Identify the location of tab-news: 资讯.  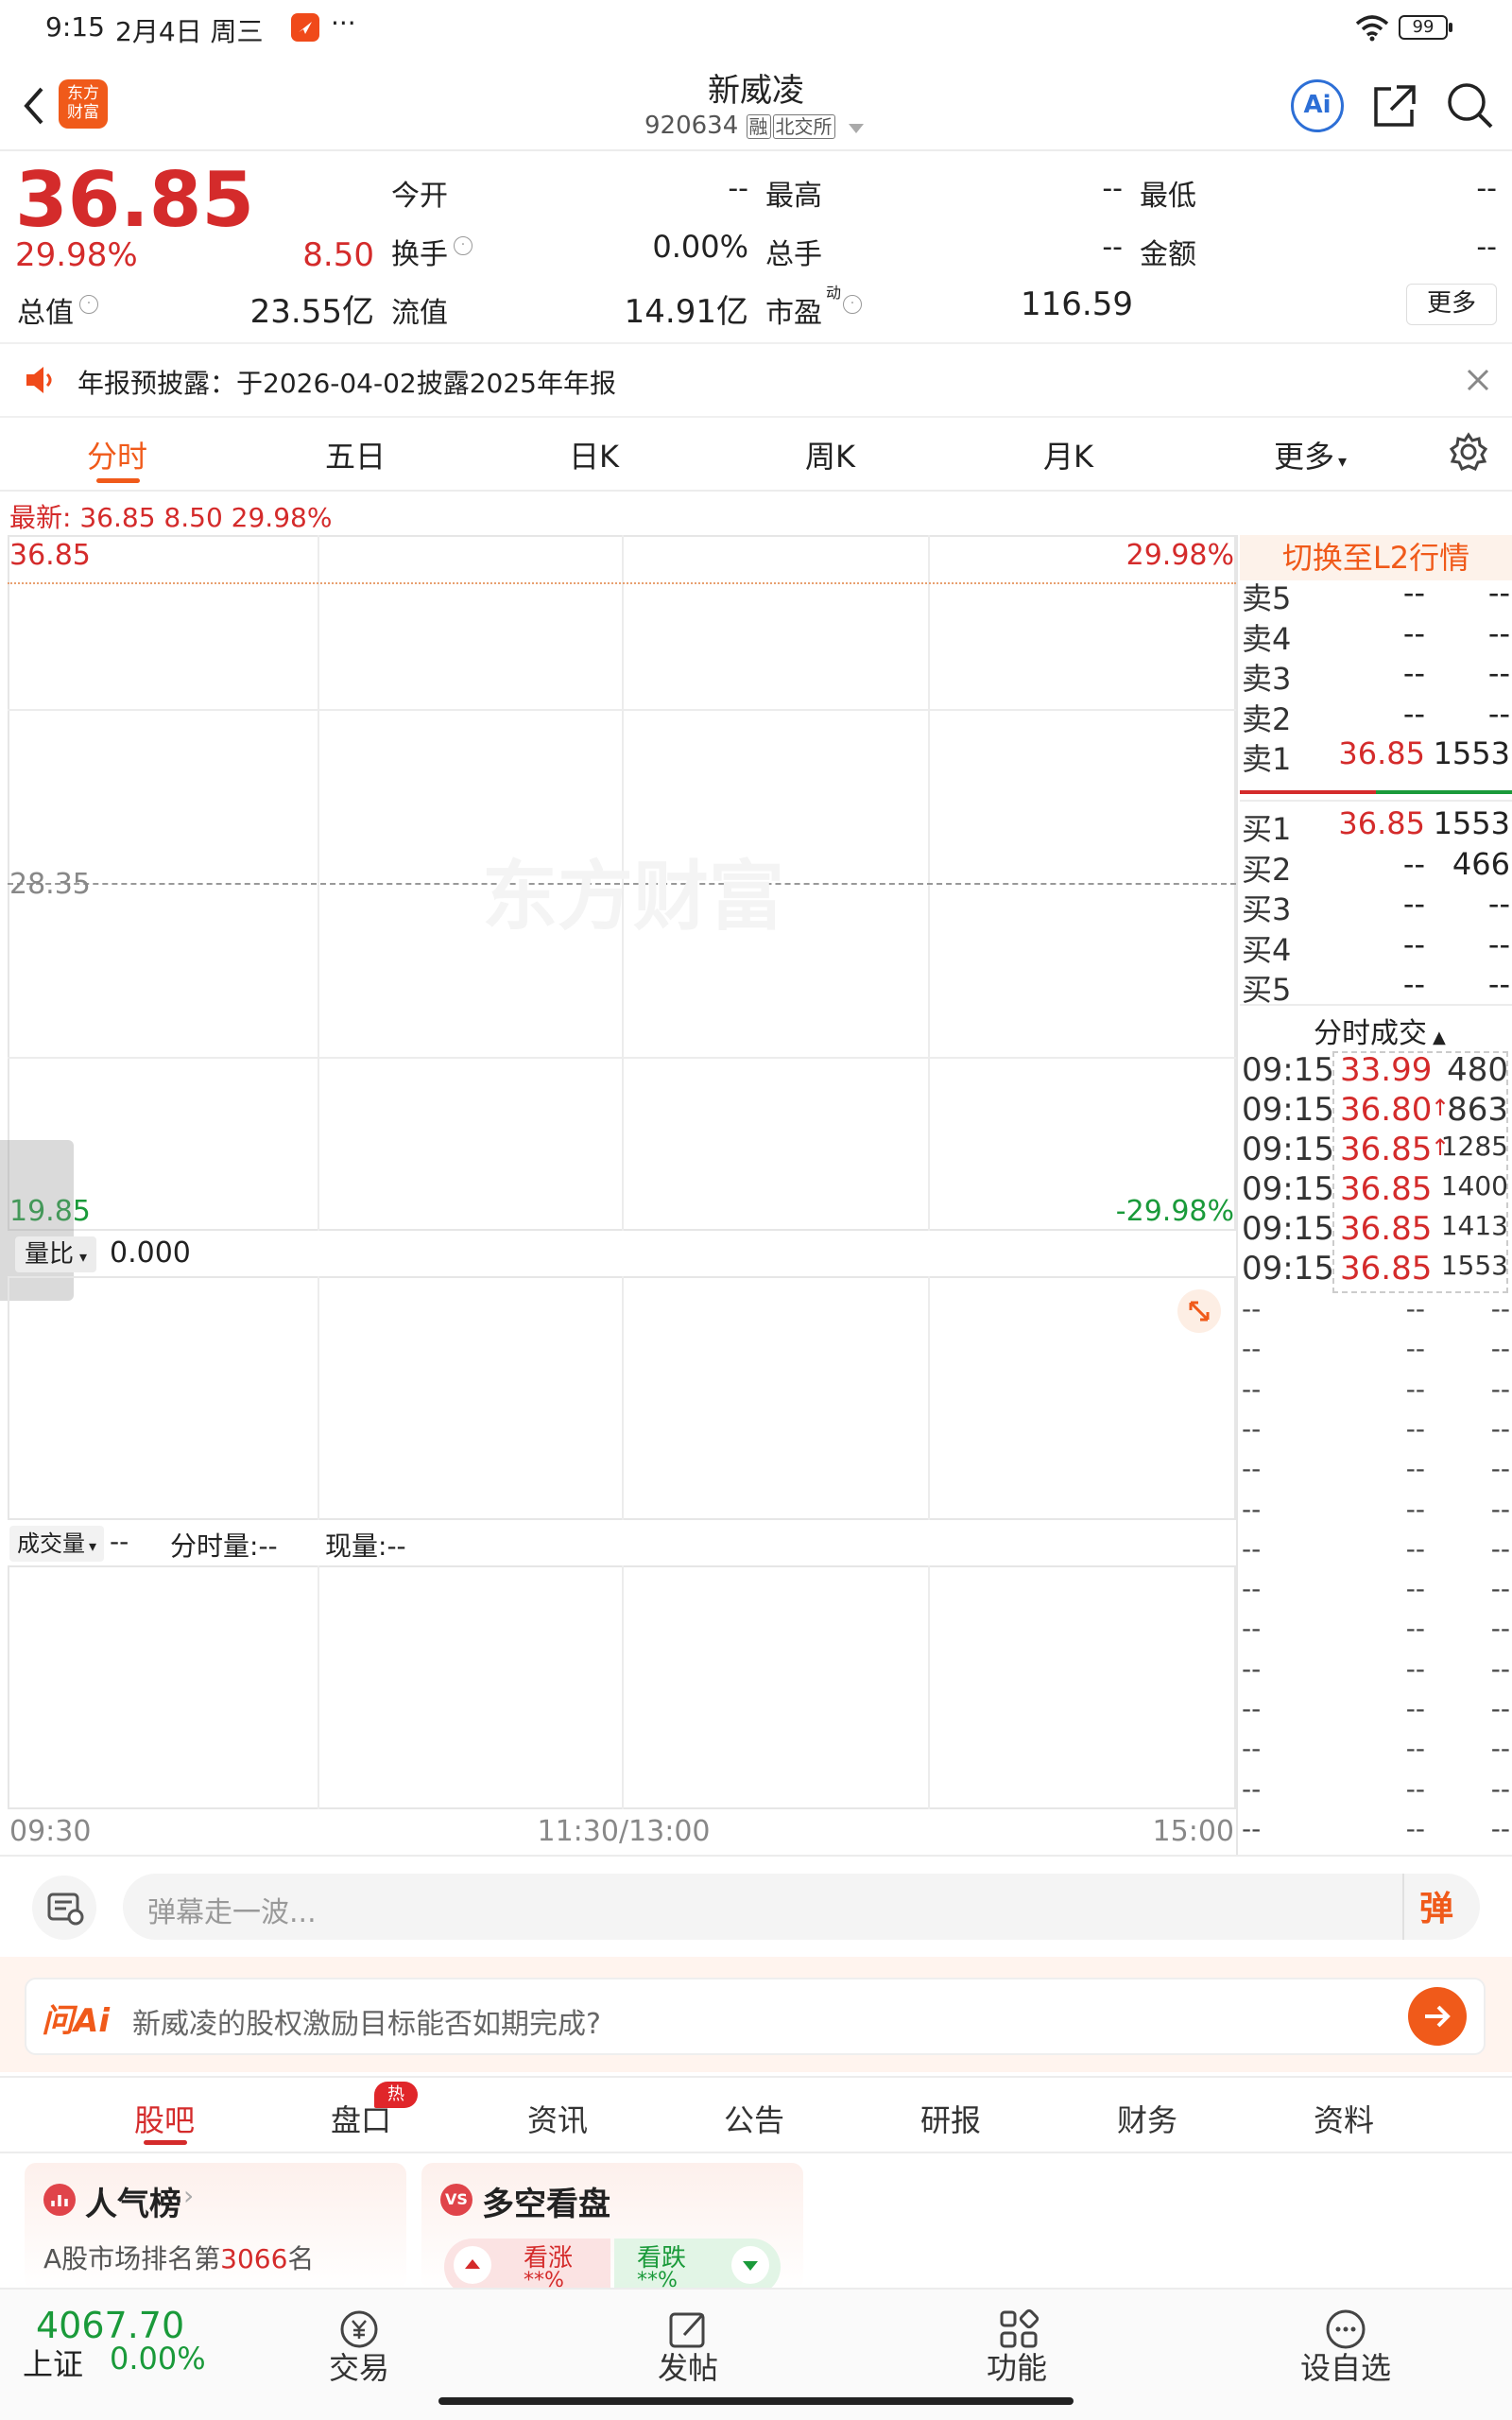
(557, 2118).